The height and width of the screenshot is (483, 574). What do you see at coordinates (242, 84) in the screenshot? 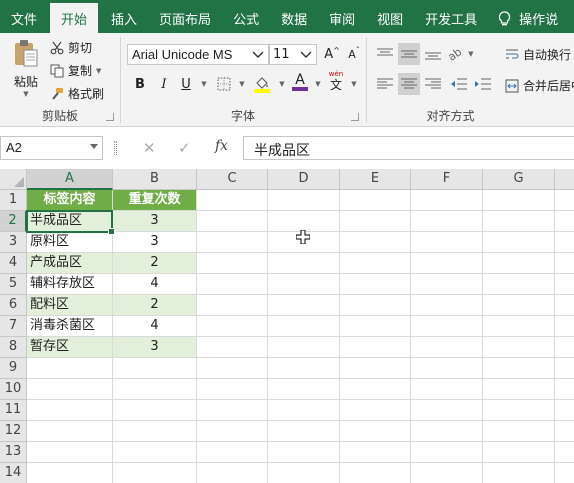
I see `borders-dropdown-icon: ▼` at bounding box center [242, 84].